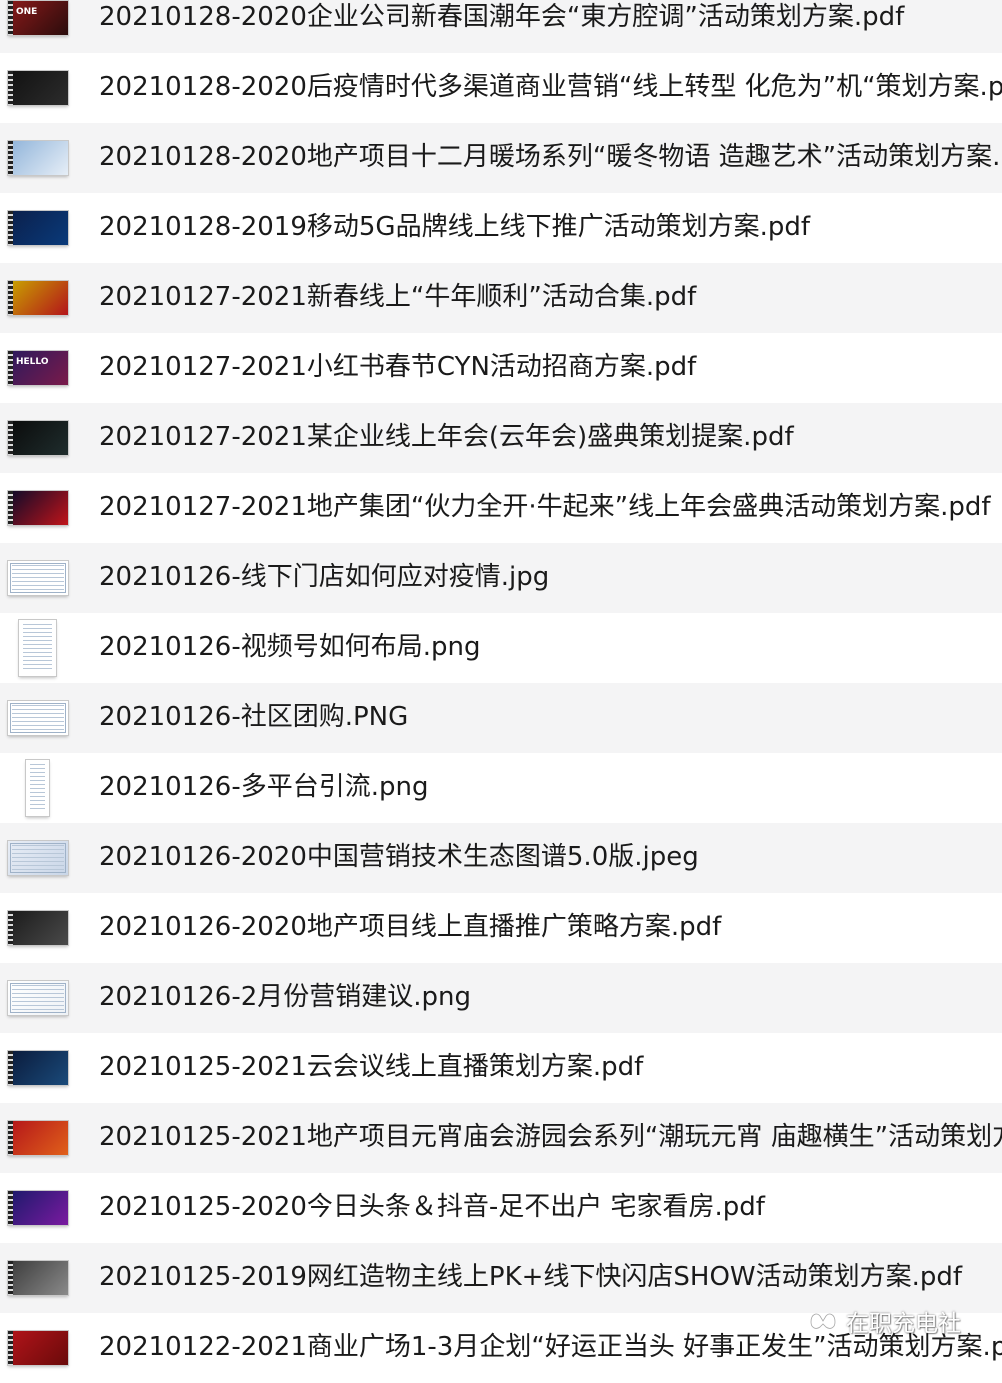 Image resolution: width=1002 pixels, height=1383 pixels. I want to click on file-name: 20210126-视频号如何布局.png, so click(290, 647).